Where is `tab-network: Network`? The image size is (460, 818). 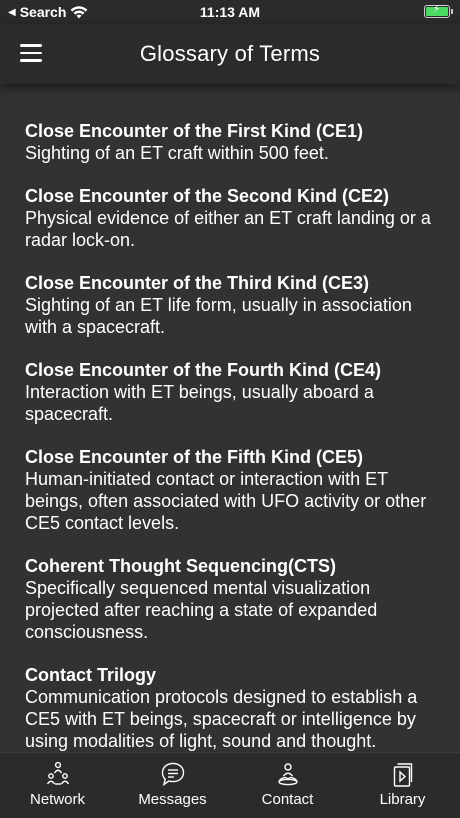
tab-network: Network is located at coordinates (57, 785).